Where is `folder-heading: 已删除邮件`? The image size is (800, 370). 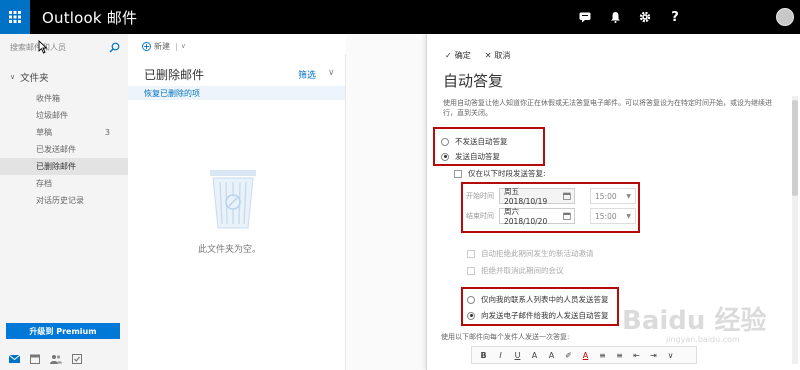
folder-heading: 已删除邮件 is located at coordinates (174, 75).